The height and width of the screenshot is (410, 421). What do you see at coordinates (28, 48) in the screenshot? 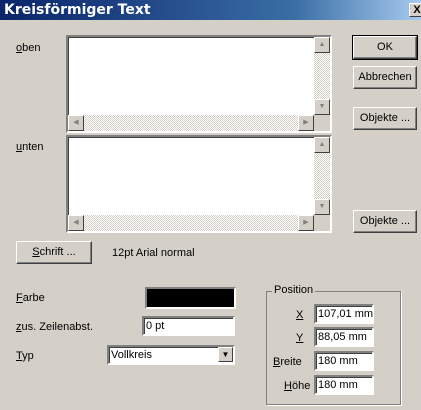
I see `oben-label: oben` at bounding box center [28, 48].